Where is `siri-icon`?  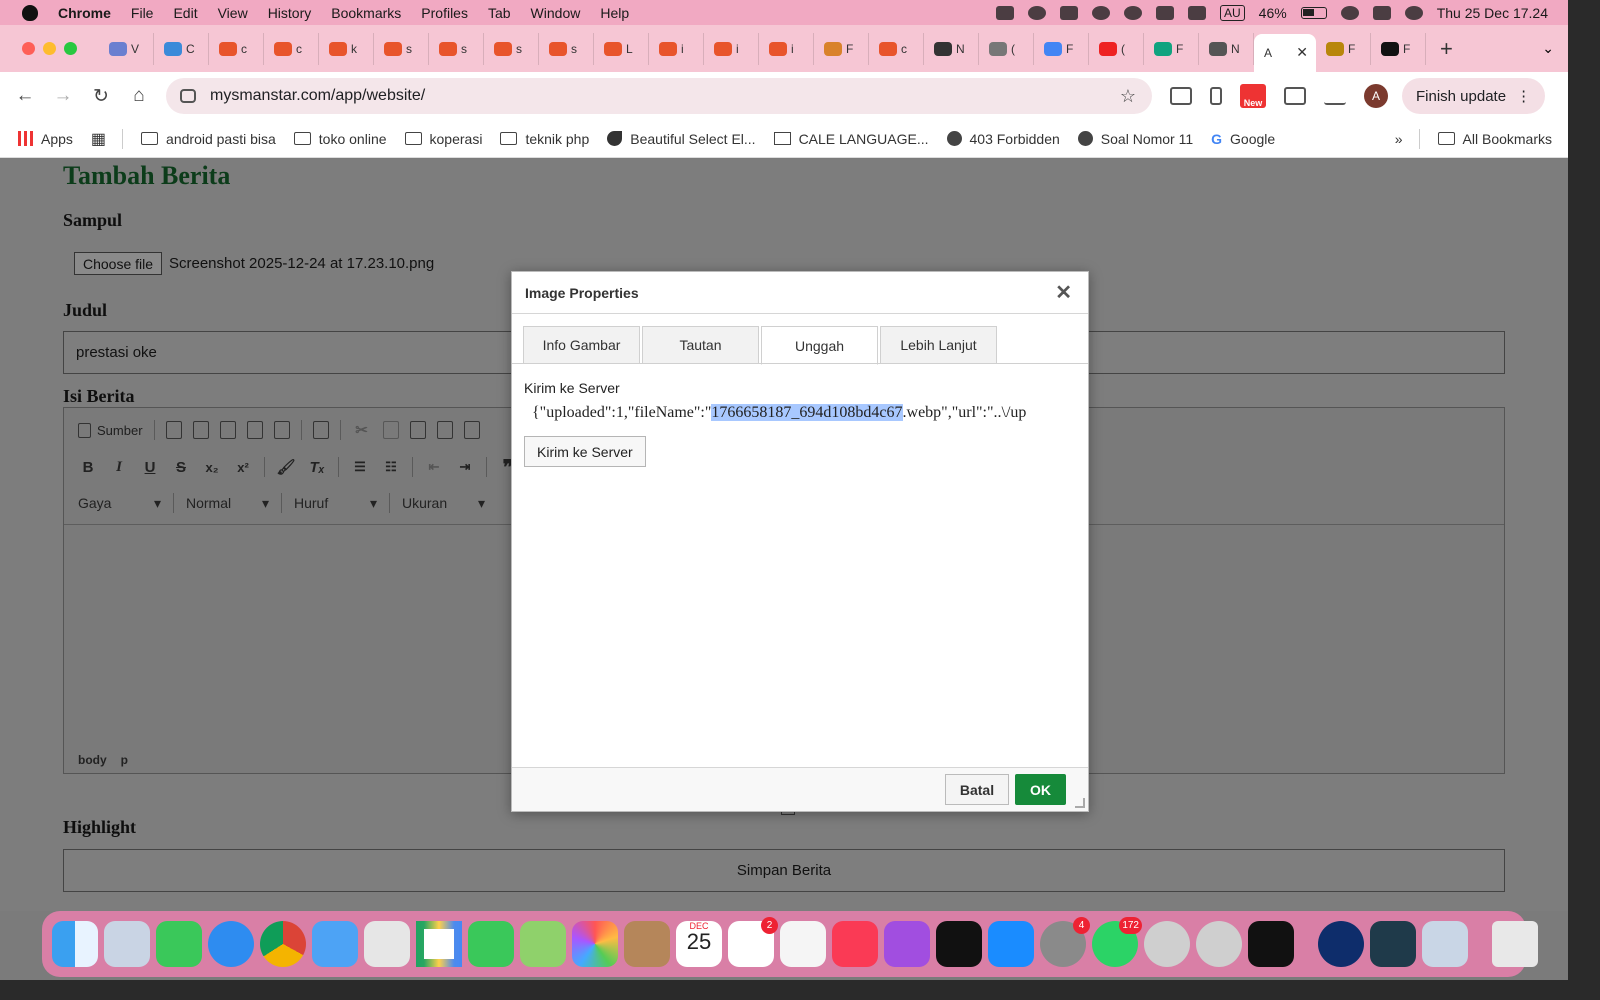
siri-icon is located at coordinates (1413, 12).